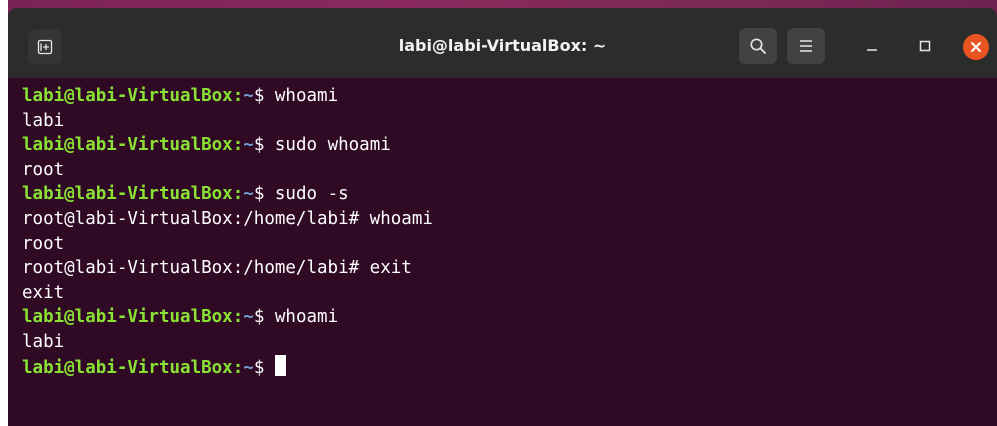 The height and width of the screenshot is (426, 997). What do you see at coordinates (872, 46) in the screenshot?
I see `minimize-button` at bounding box center [872, 46].